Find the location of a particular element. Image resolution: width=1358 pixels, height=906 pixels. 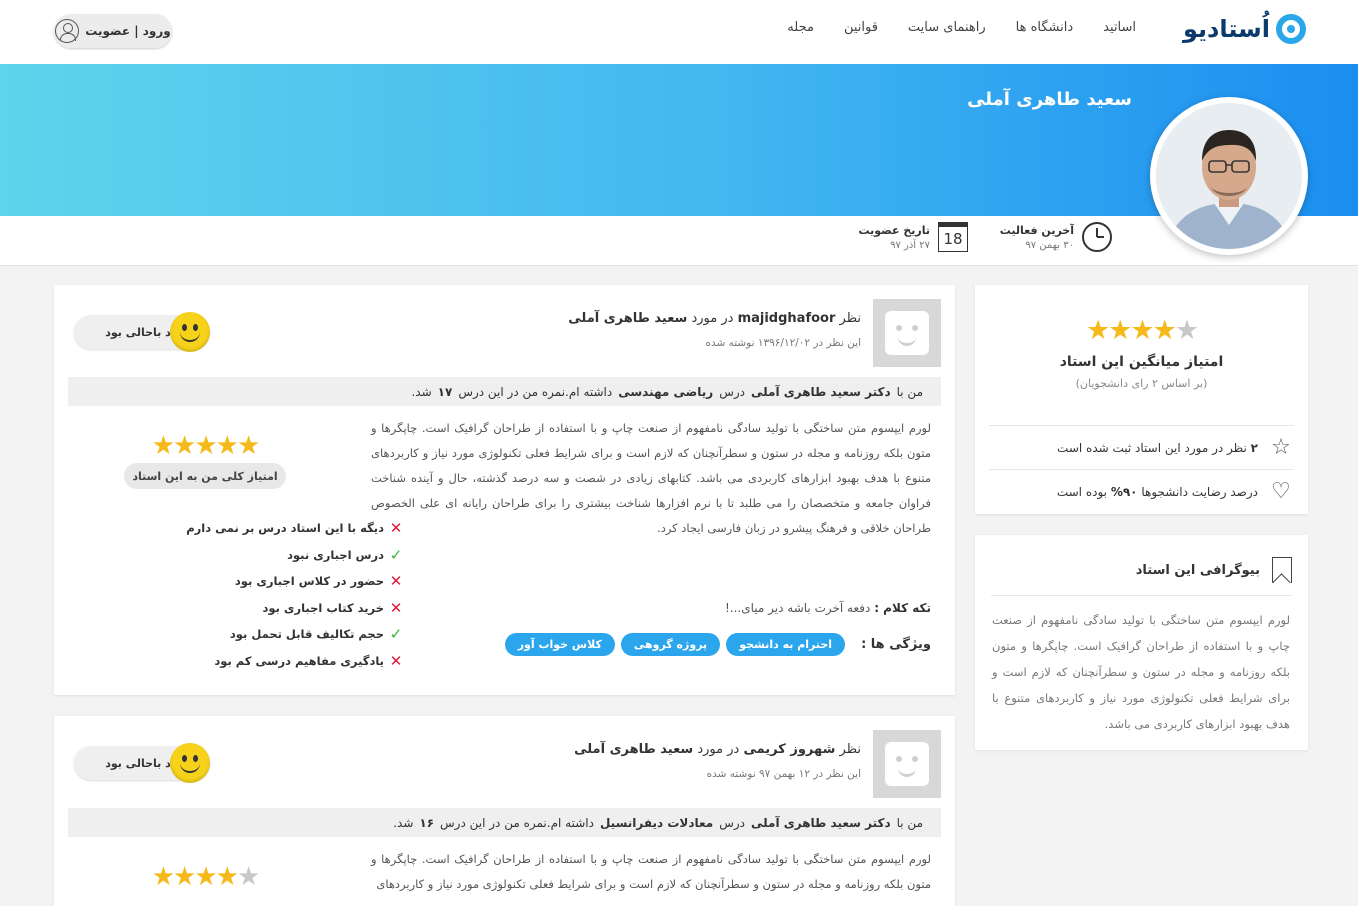

average-rating-stars: ★ ★ ★ ★ ★ is located at coordinates (1141, 330).